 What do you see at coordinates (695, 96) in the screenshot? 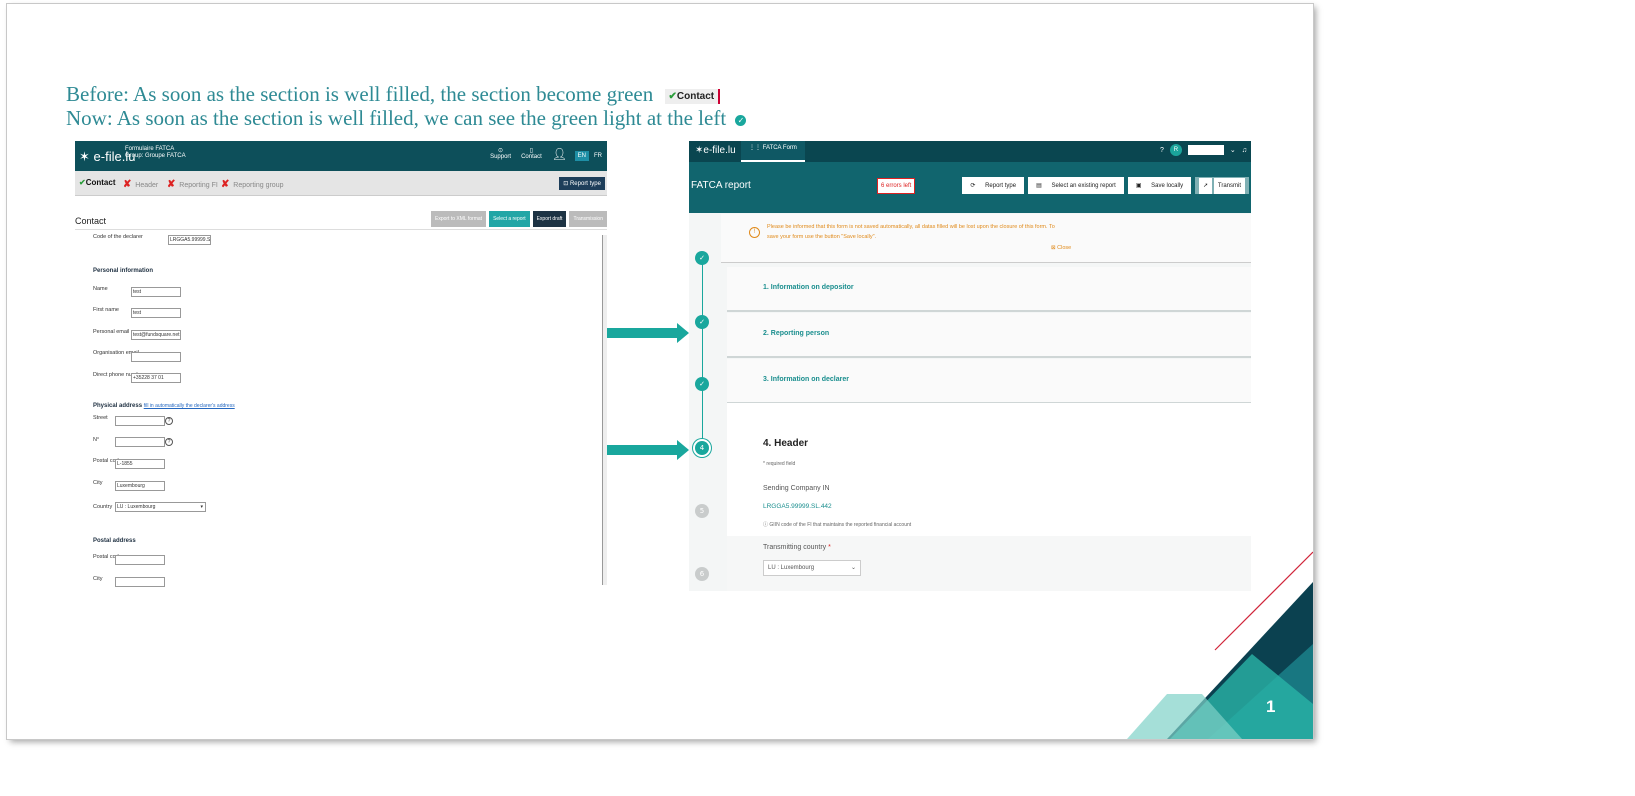
I see `contact-badge-label: Contact` at bounding box center [695, 96].